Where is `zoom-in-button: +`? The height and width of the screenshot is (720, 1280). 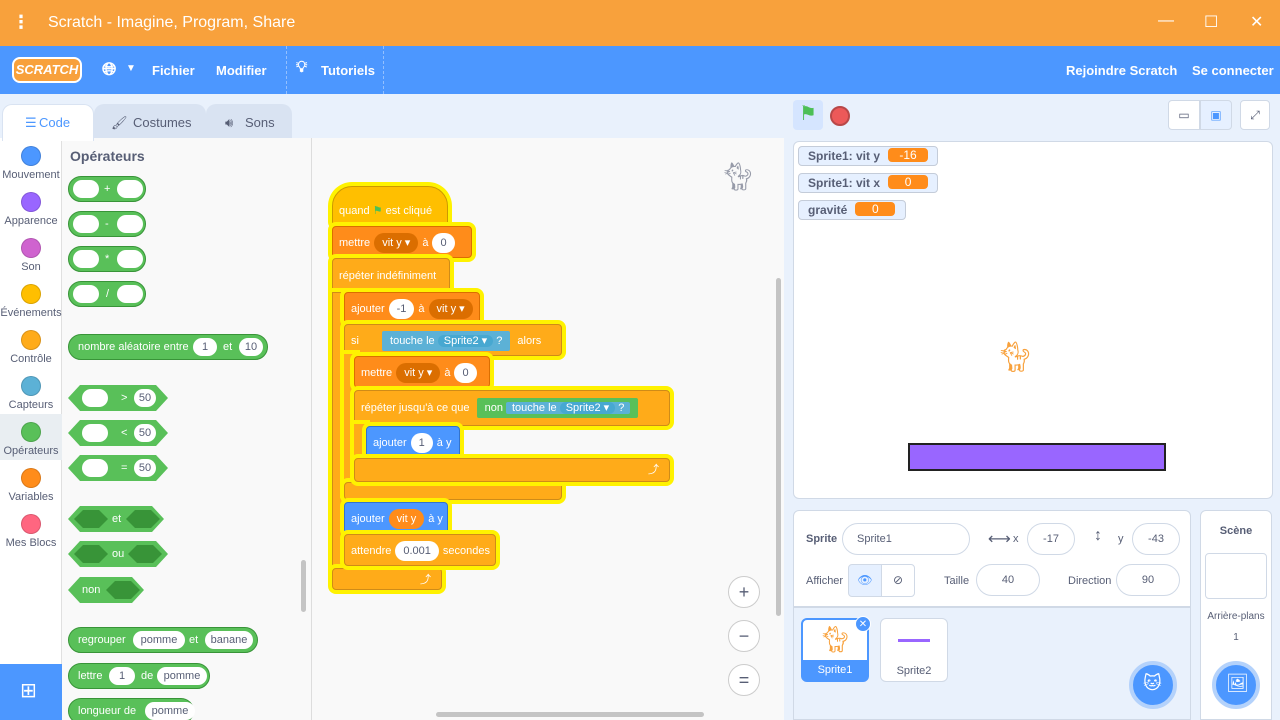 zoom-in-button: + is located at coordinates (744, 592).